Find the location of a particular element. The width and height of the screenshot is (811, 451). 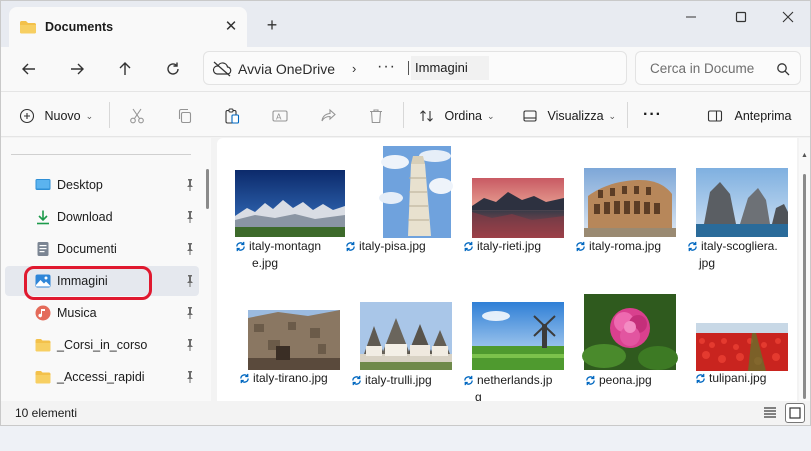

share-icon is located at coordinates (328, 114).